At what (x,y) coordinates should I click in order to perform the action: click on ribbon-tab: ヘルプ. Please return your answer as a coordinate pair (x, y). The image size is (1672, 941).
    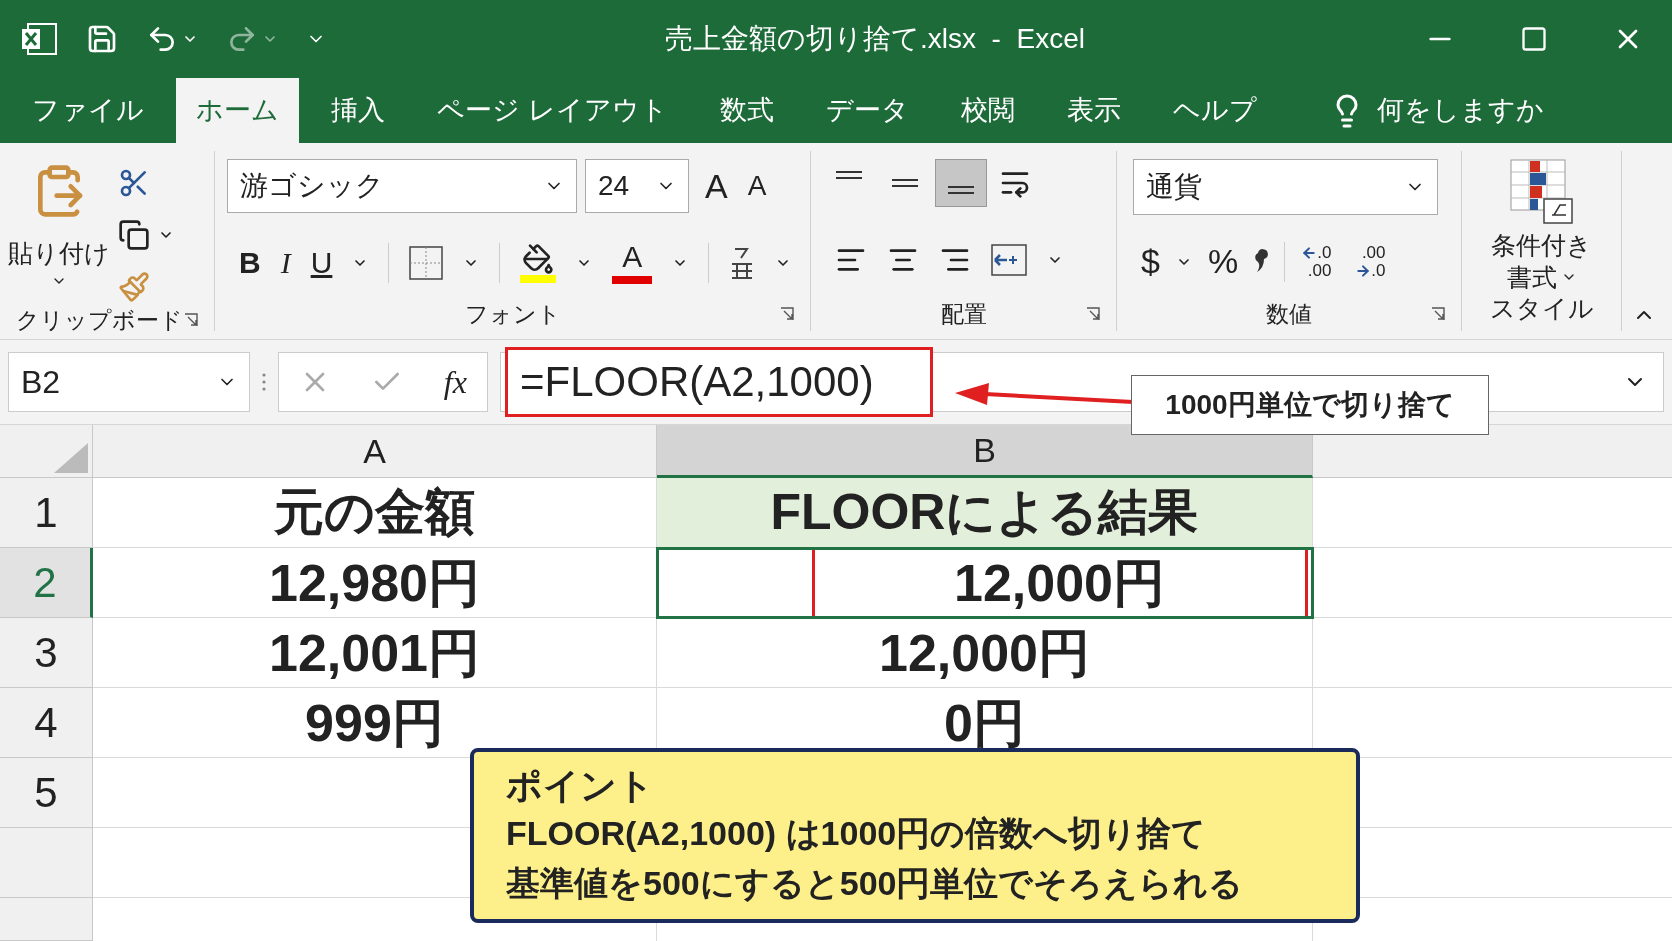
    Looking at the image, I should click on (1214, 110).